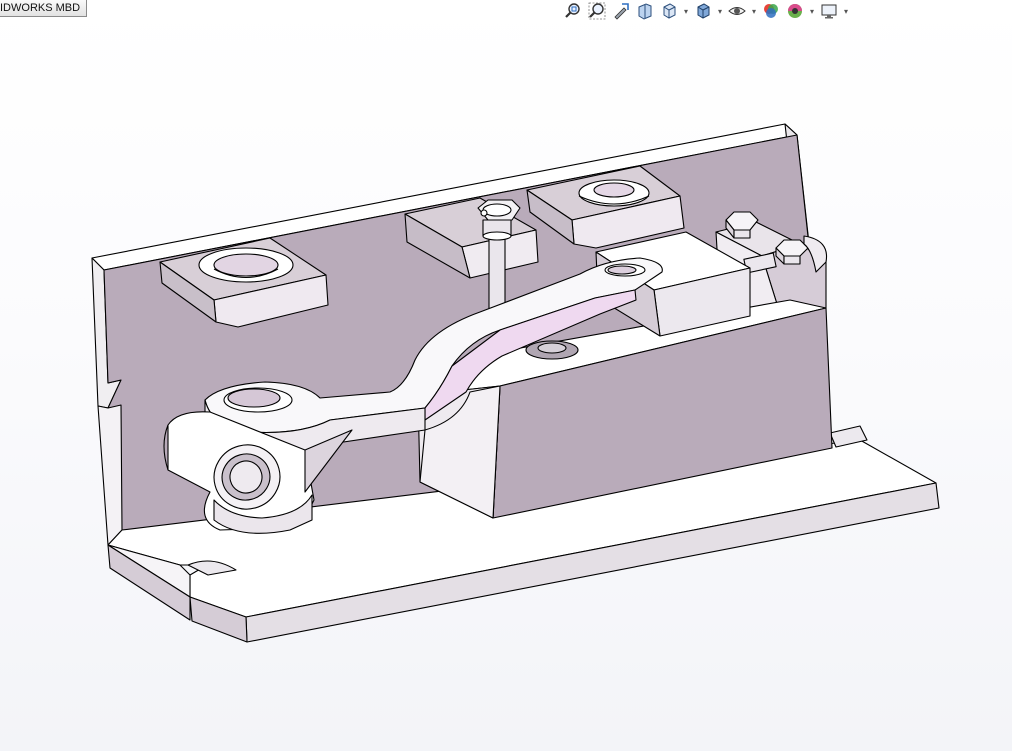 This screenshot has width=1012, height=751. I want to click on heads-up-view-toolbar: ▾ ▾ ▾ ▾ ▾, so click(706, 11).